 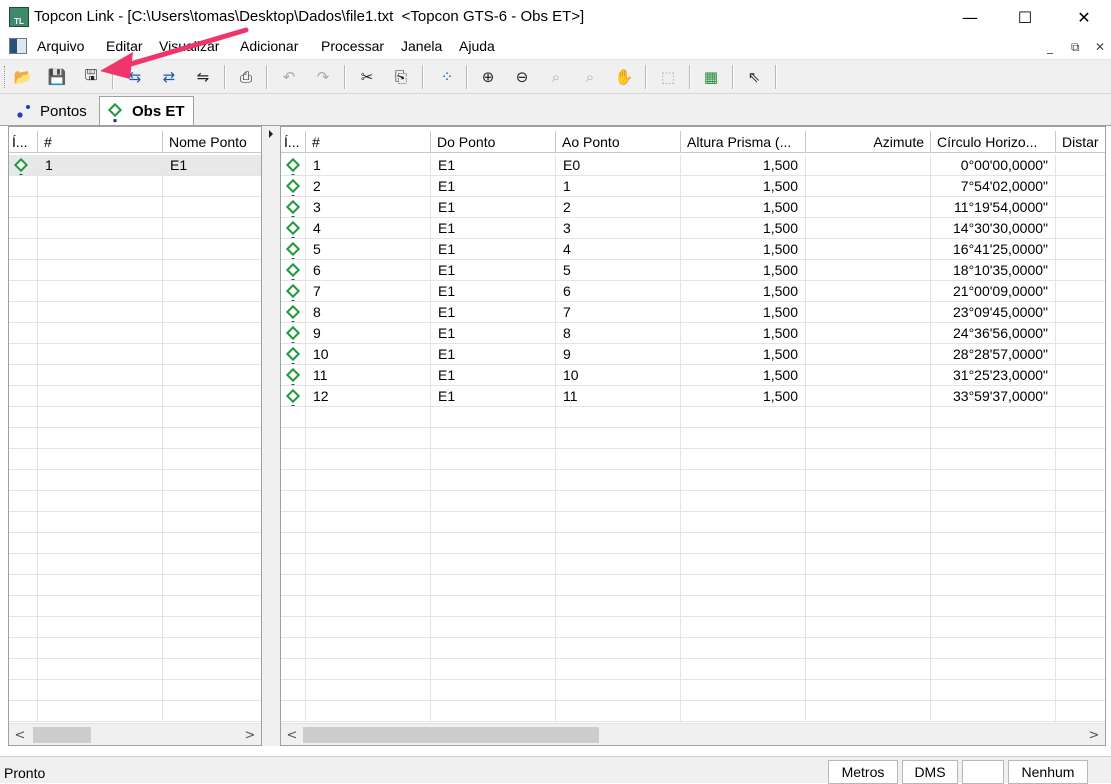 I want to click on zoom-extents-icon: ⌕, so click(x=590, y=77).